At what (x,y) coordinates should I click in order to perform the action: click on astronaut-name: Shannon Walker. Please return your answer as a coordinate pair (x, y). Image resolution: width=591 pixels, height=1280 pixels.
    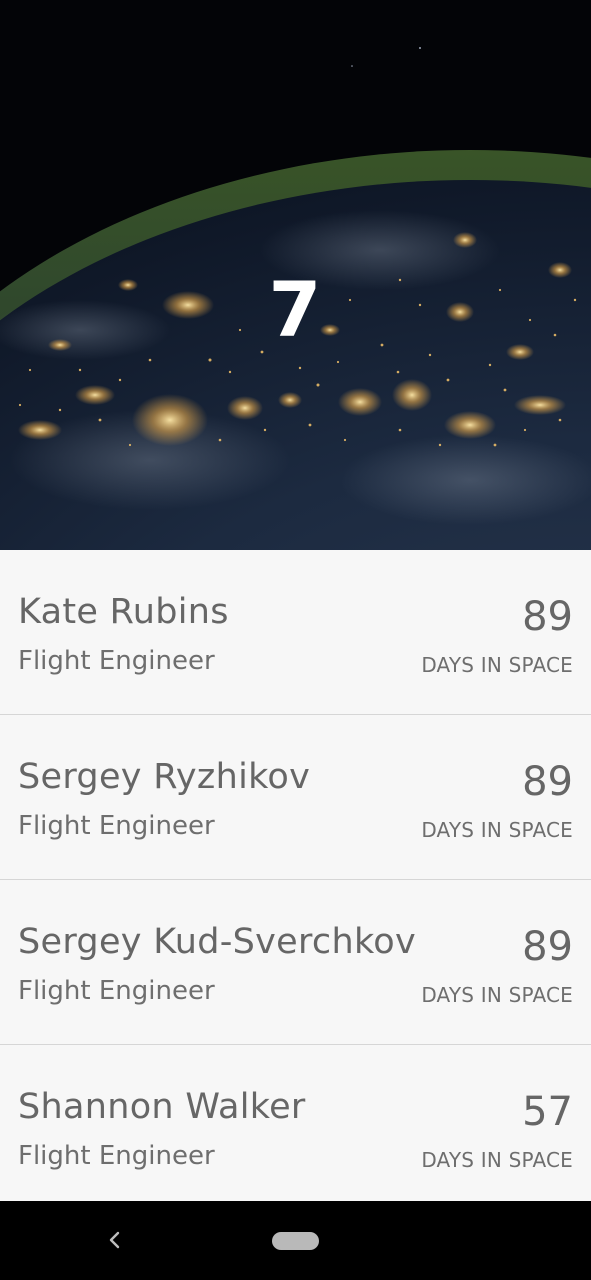
    Looking at the image, I should click on (162, 1107).